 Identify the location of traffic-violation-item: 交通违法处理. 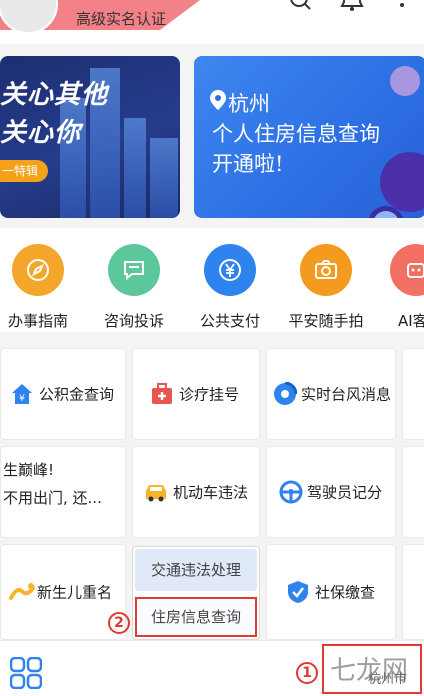
(196, 570).